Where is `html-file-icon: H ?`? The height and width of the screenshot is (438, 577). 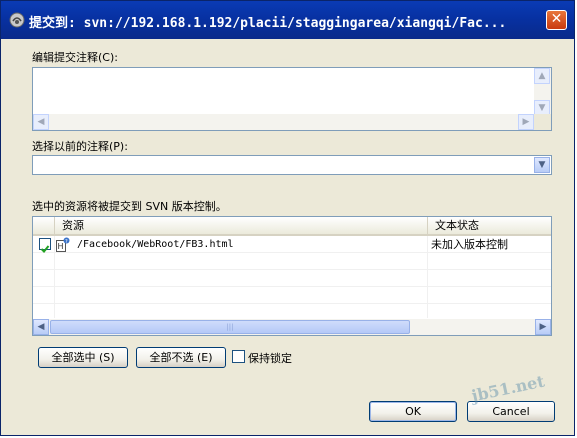
html-file-icon: H ? is located at coordinates (63, 244).